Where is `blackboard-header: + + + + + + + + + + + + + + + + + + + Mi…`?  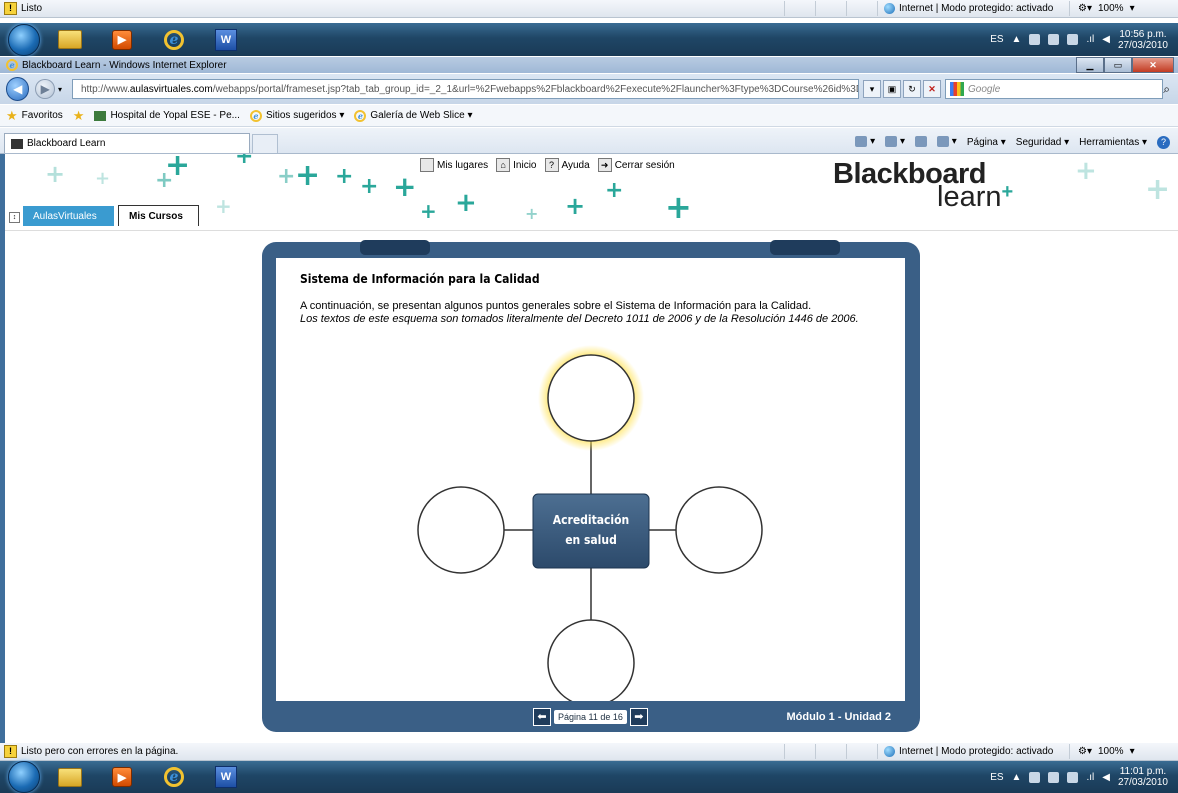
blackboard-header: + + + + + + + + + + + + + + + + + + + Mi… is located at coordinates (591, 192).